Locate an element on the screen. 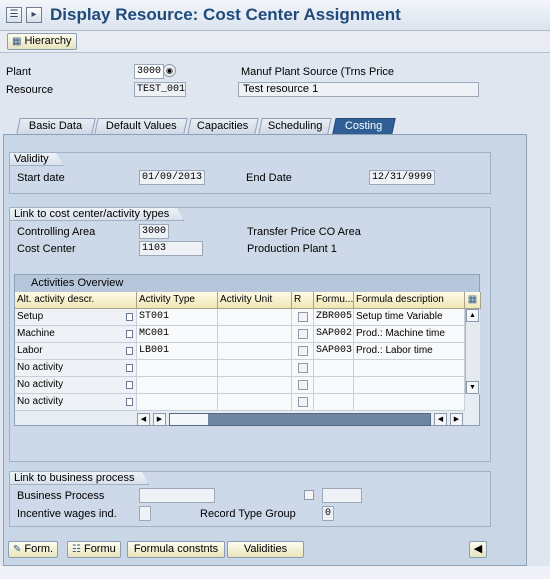 Image resolution: width=550 pixels, height=579 pixels. formula-button-1: ✎ Form. is located at coordinates (33, 549).